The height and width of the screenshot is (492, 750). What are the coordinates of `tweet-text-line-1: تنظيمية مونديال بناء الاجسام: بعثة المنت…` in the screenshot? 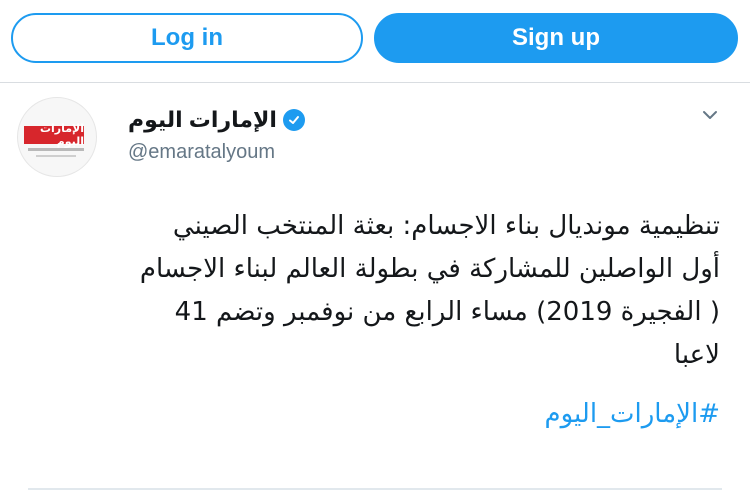 It's located at (446, 226).